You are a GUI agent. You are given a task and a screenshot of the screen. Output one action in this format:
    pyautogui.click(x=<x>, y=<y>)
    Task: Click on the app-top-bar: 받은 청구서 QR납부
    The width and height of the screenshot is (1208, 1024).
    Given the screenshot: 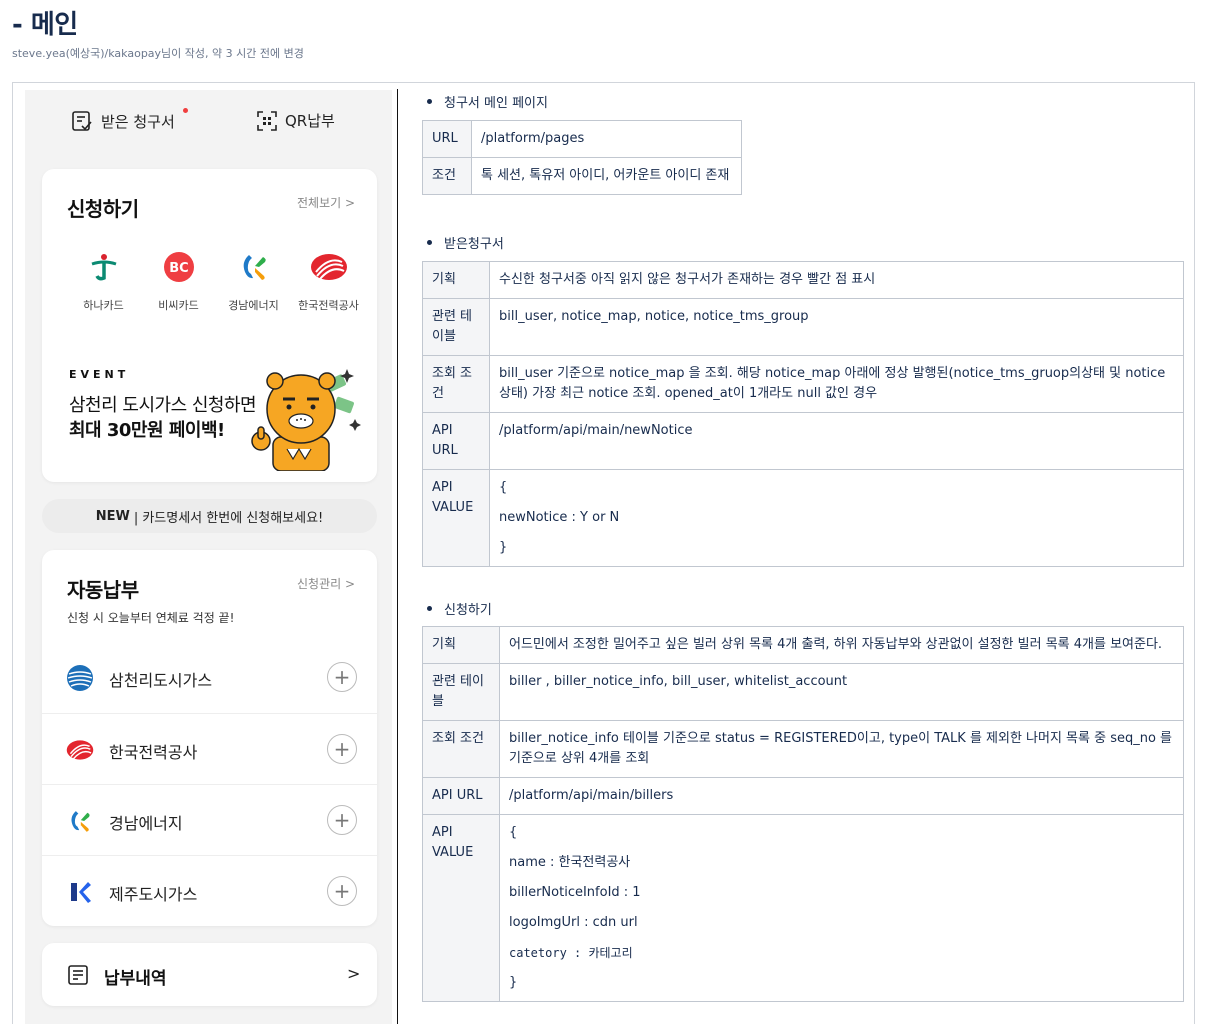 What is the action you would take?
    pyautogui.click(x=208, y=123)
    